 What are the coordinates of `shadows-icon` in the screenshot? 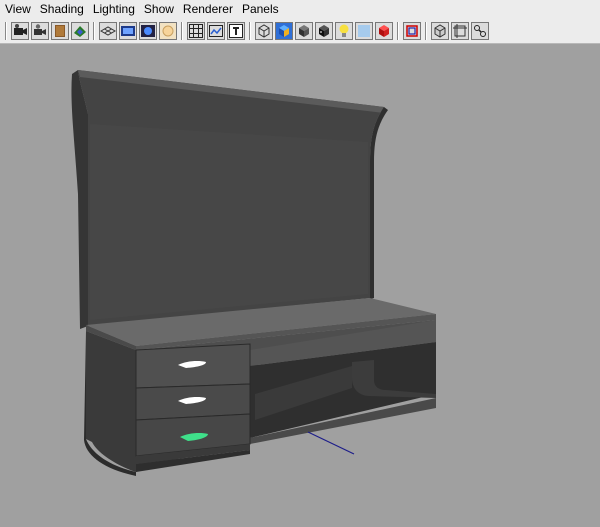 It's located at (384, 31).